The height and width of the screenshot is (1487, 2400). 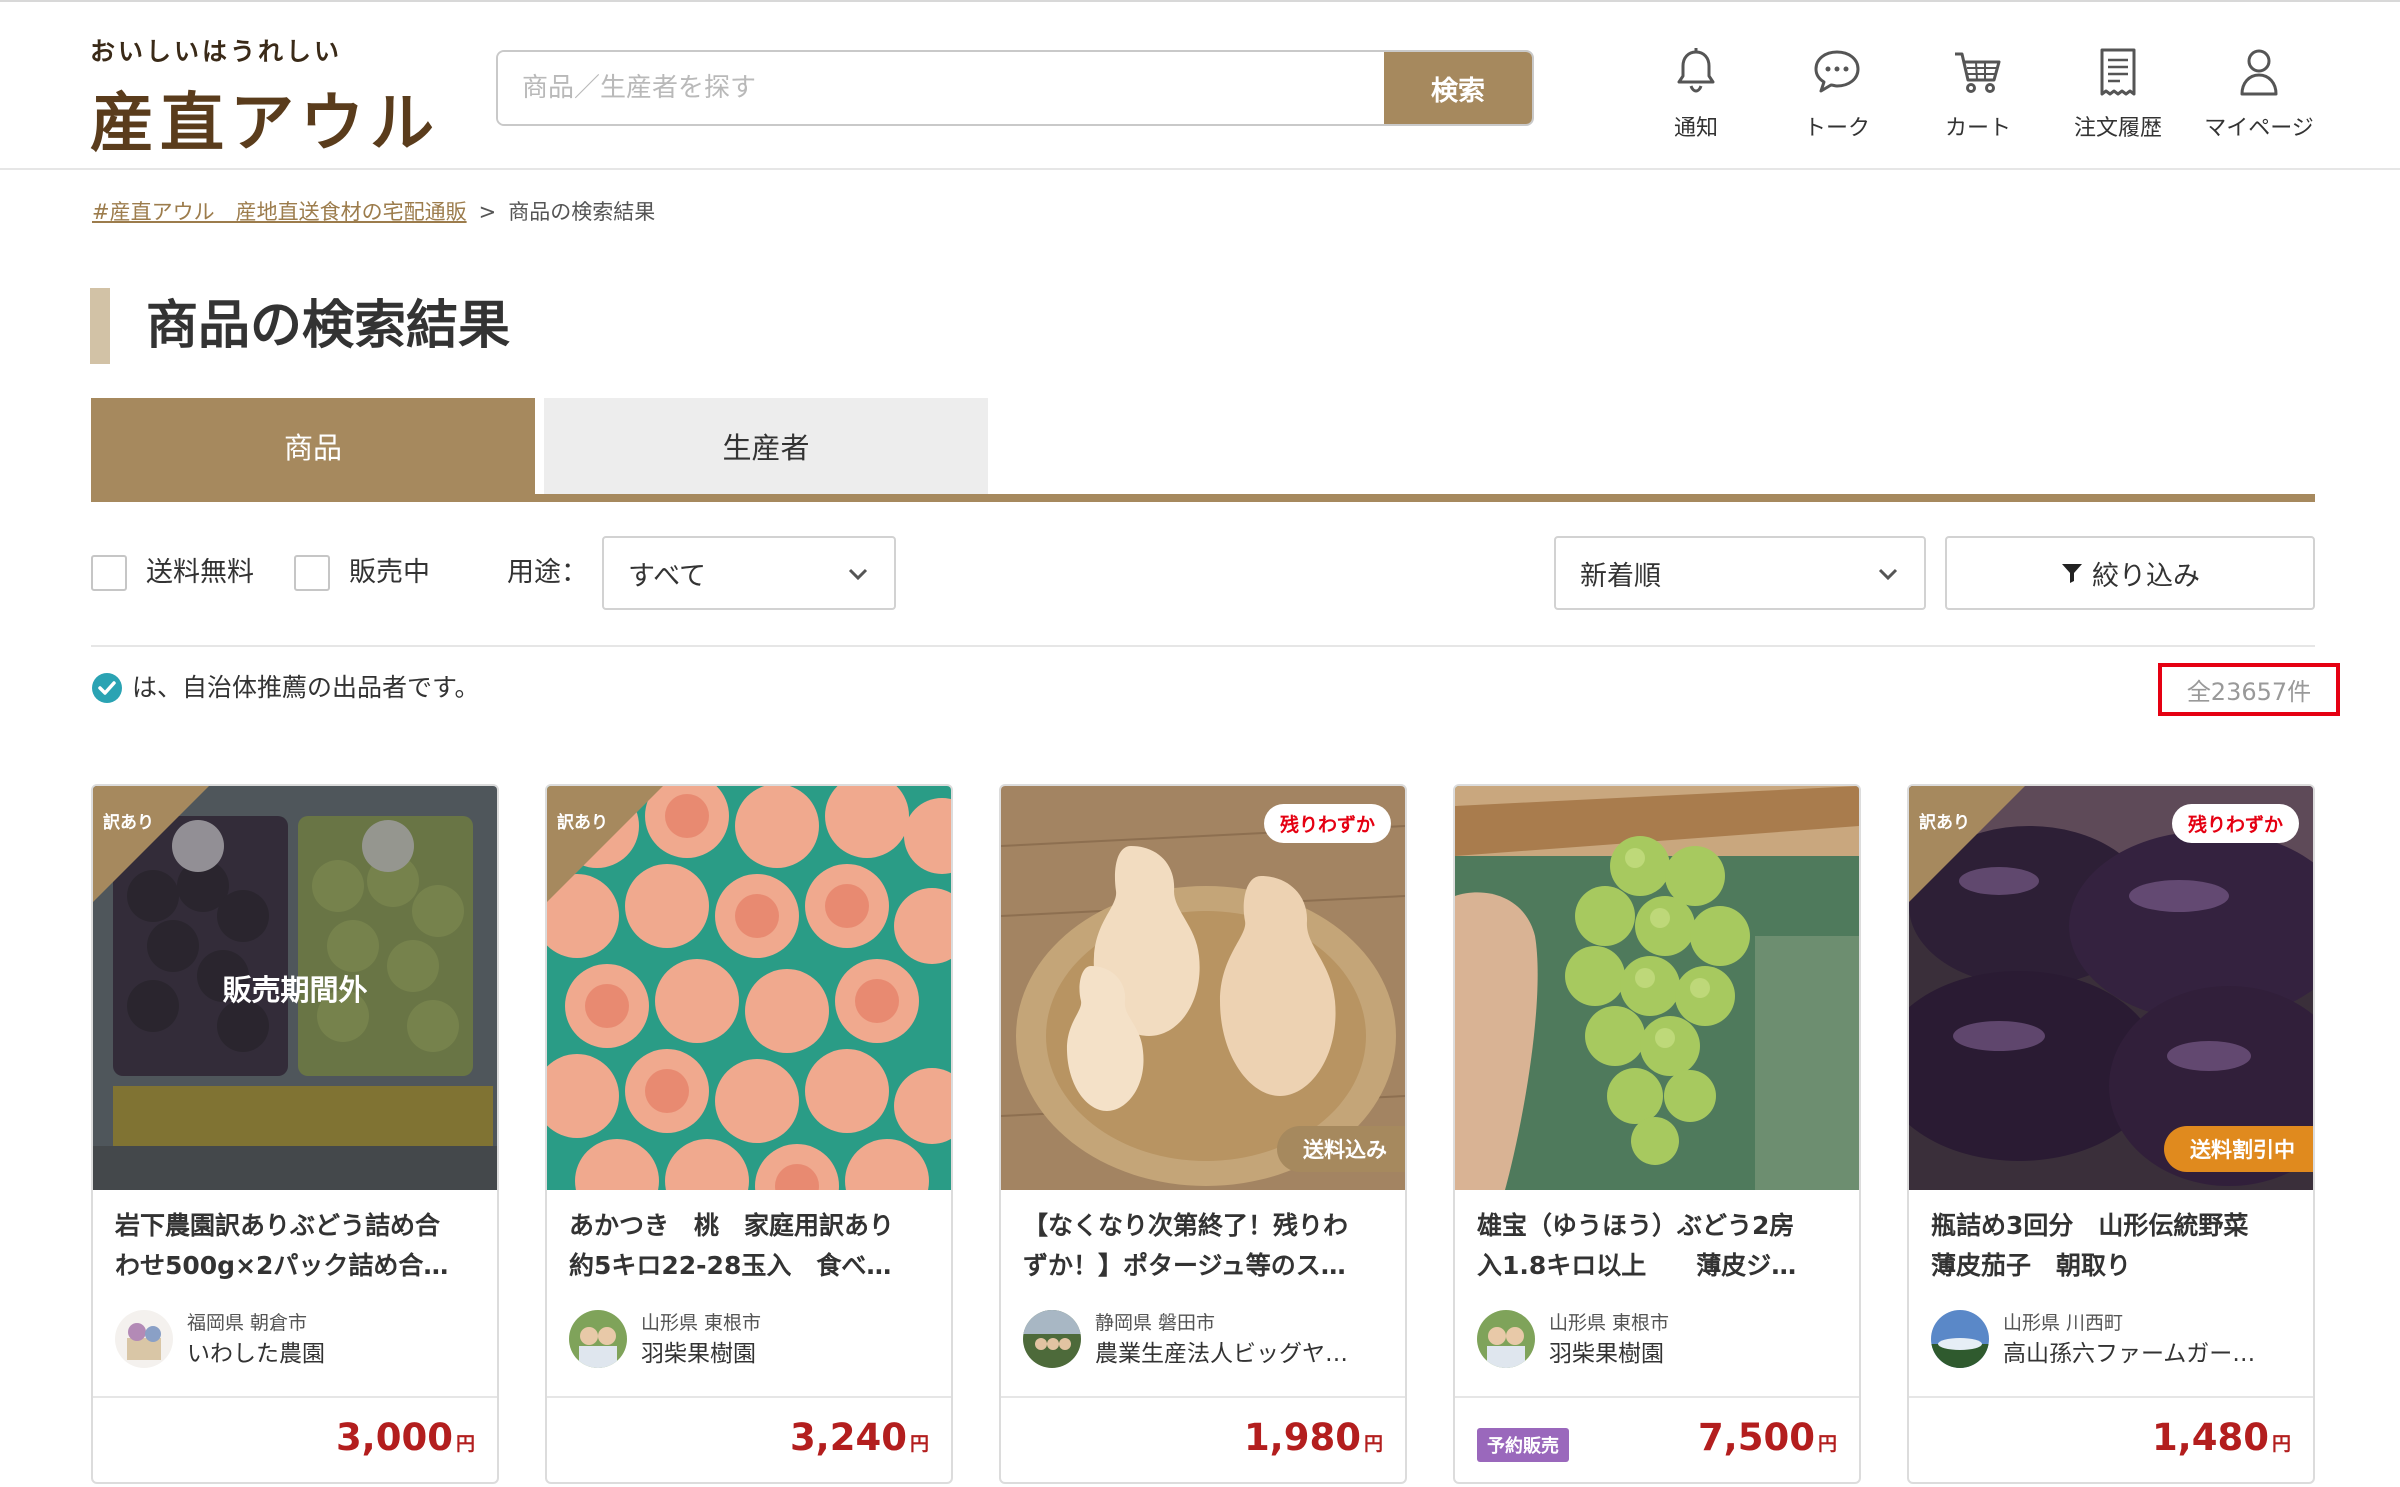 What do you see at coordinates (2146, 576) in the screenshot?
I see `narrow-down-label: 絞り込み` at bounding box center [2146, 576].